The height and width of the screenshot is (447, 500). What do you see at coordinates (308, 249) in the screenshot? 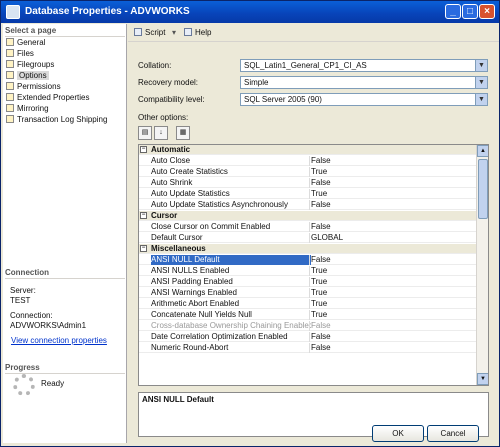
I see `grid-category: − Miscellaneous` at bounding box center [308, 249].